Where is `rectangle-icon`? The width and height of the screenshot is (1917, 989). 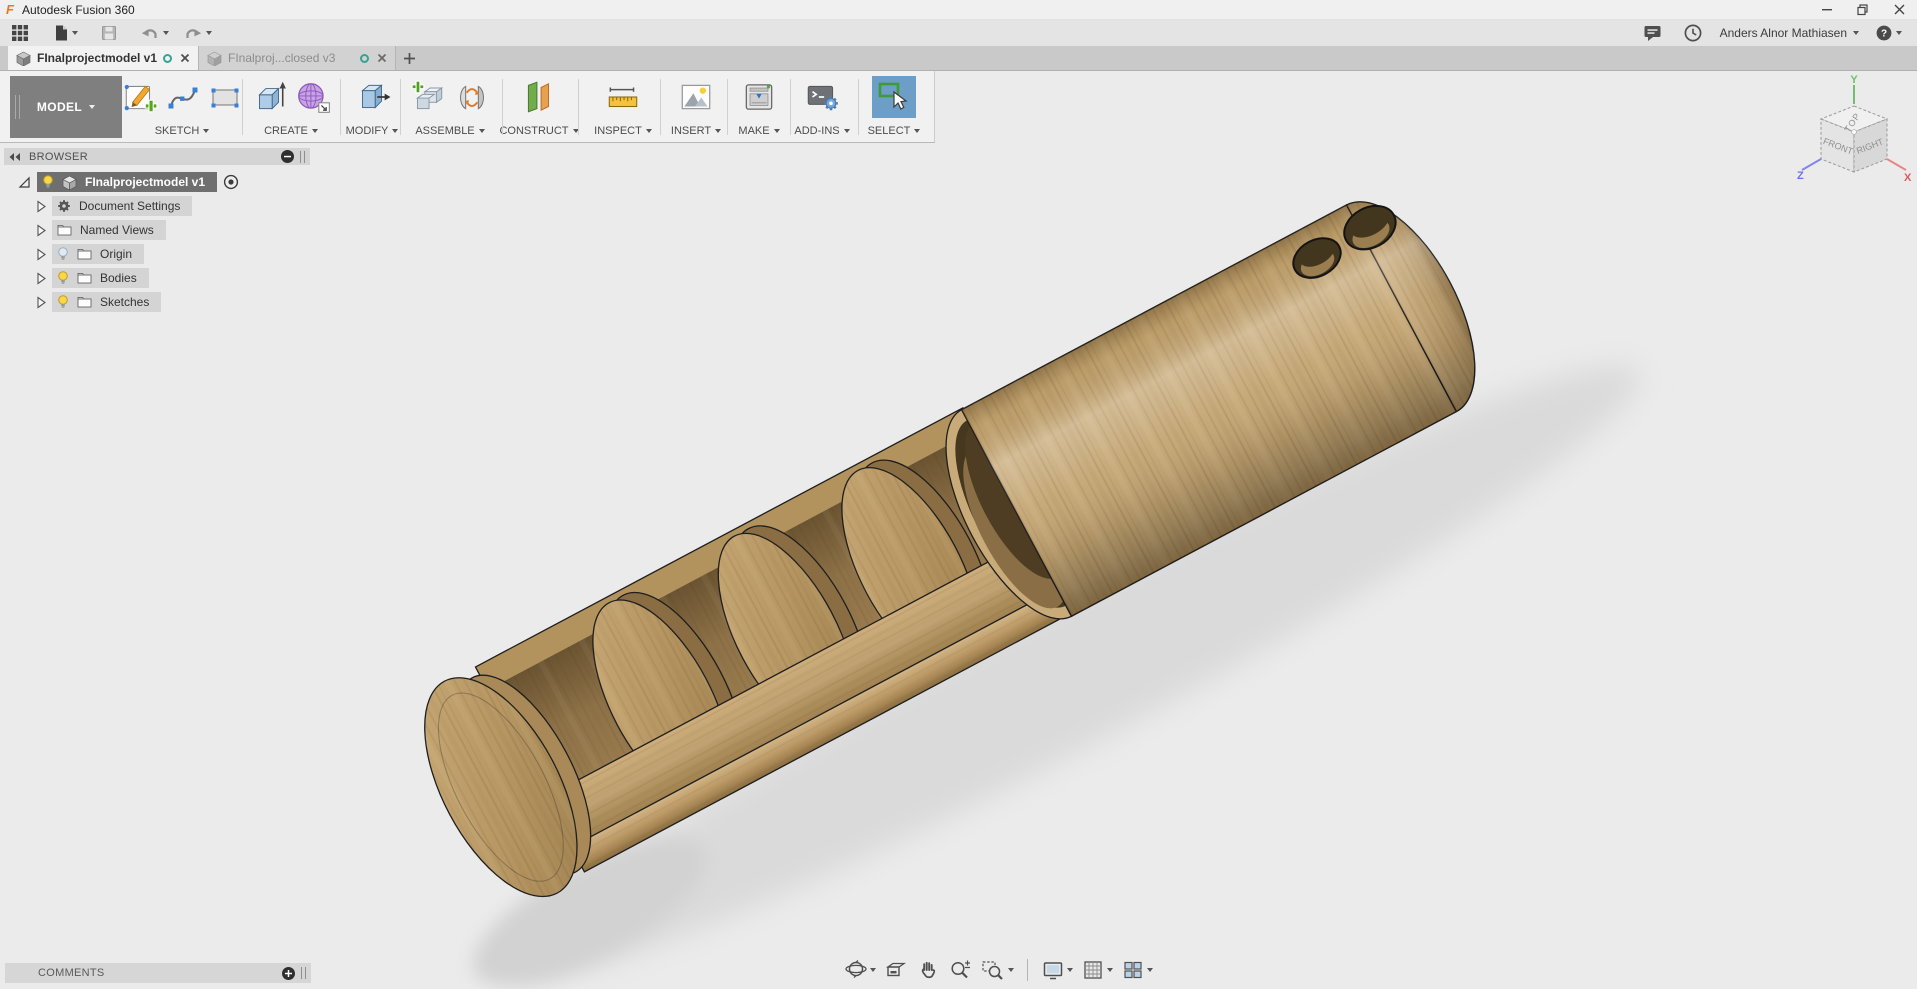 rectangle-icon is located at coordinates (225, 98).